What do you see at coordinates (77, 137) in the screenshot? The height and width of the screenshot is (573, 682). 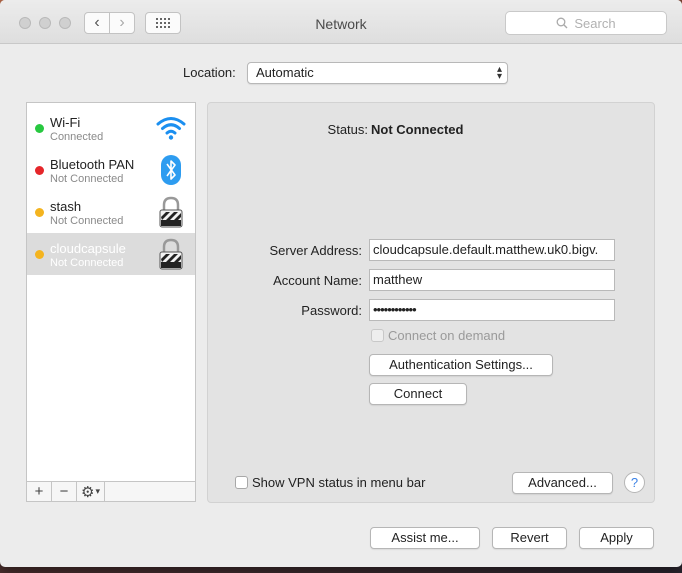 I see `service-status: Connected` at bounding box center [77, 137].